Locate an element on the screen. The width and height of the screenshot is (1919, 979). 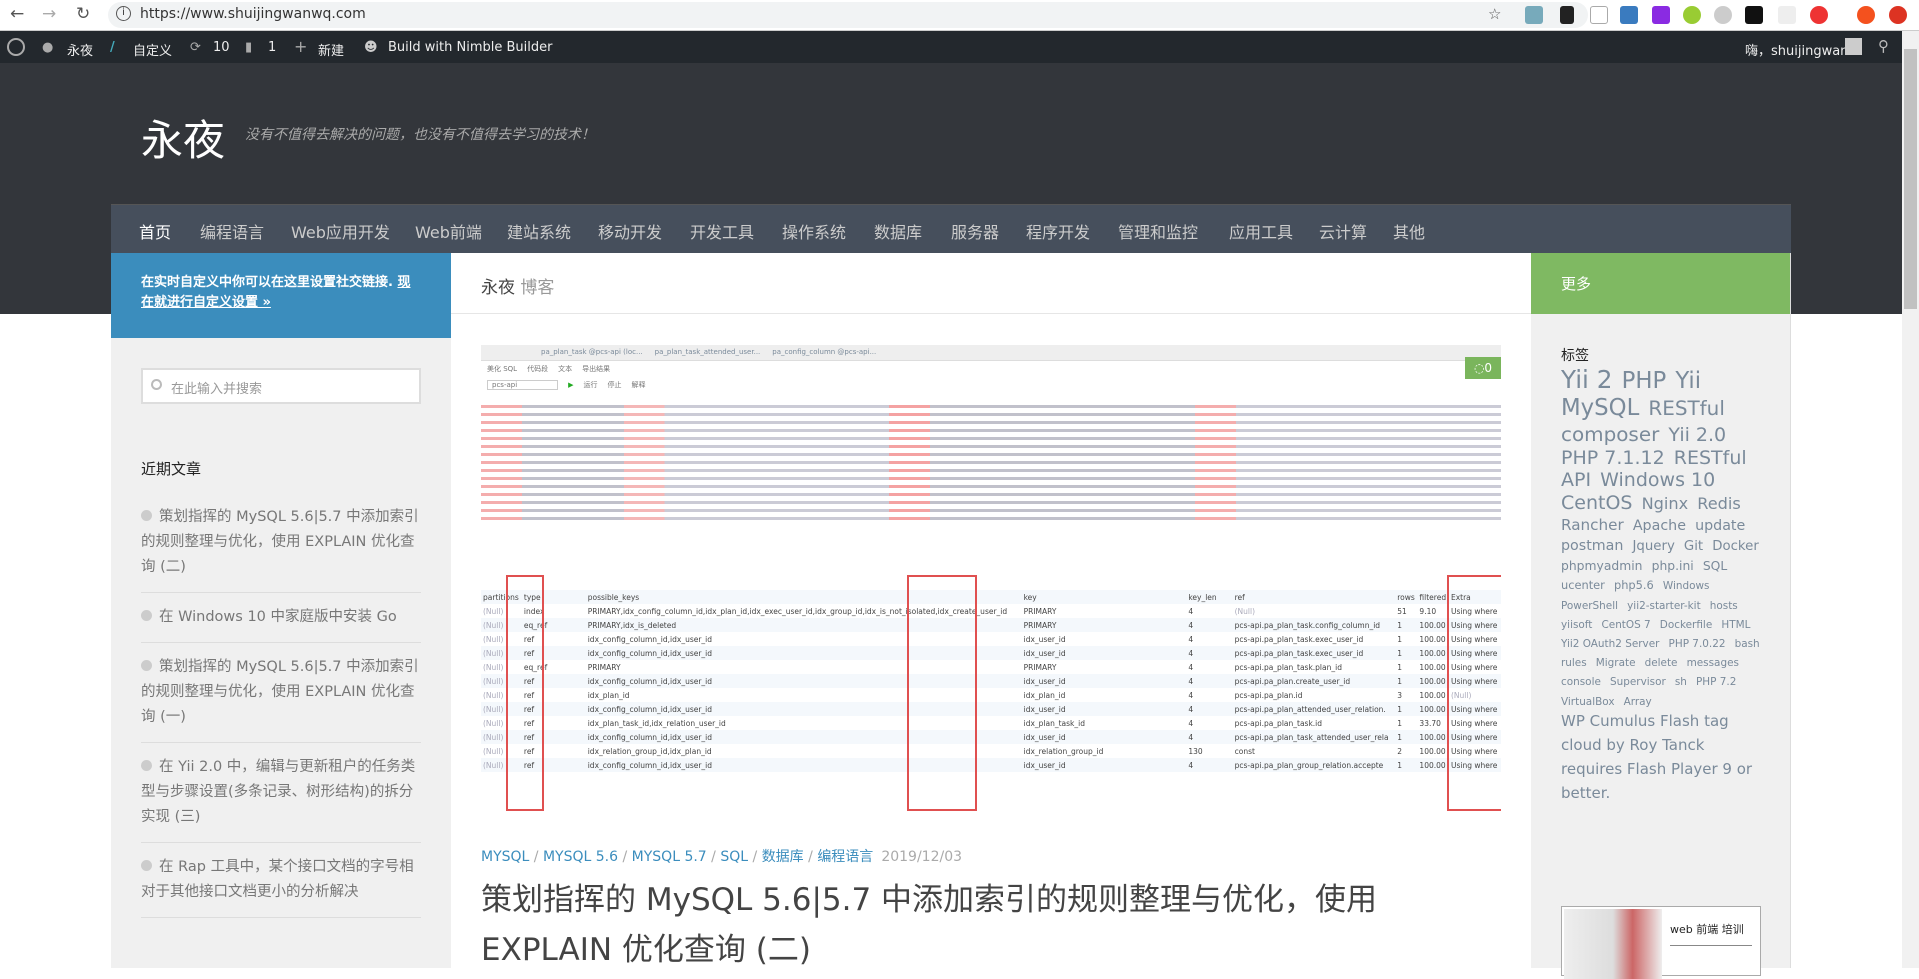
category-link: MYSQL 5.7 is located at coordinates (669, 857).